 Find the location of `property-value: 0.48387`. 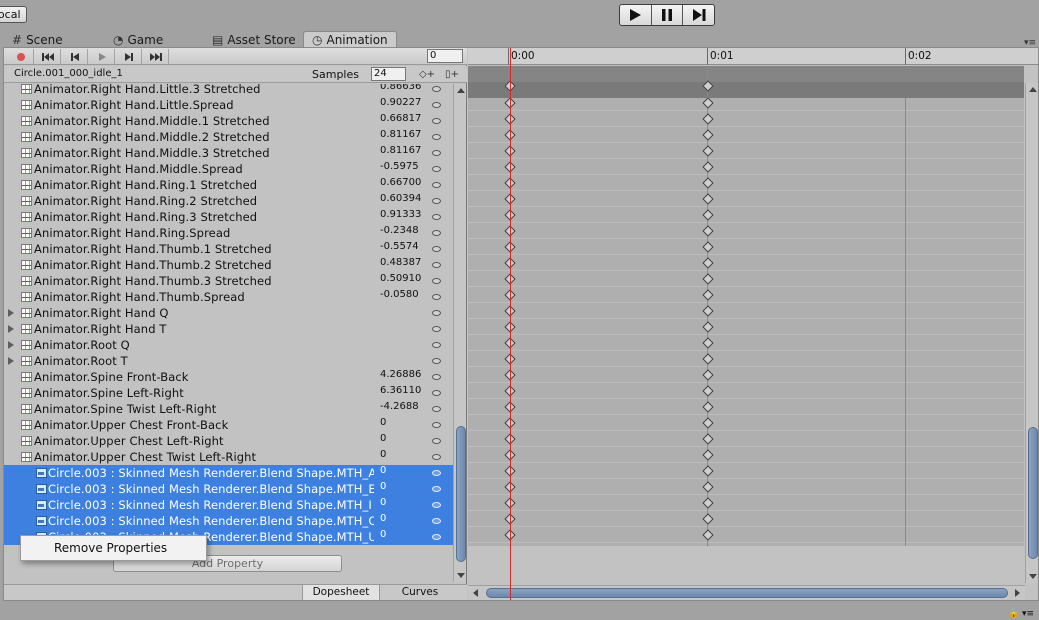

property-value: 0.48387 is located at coordinates (400, 262).